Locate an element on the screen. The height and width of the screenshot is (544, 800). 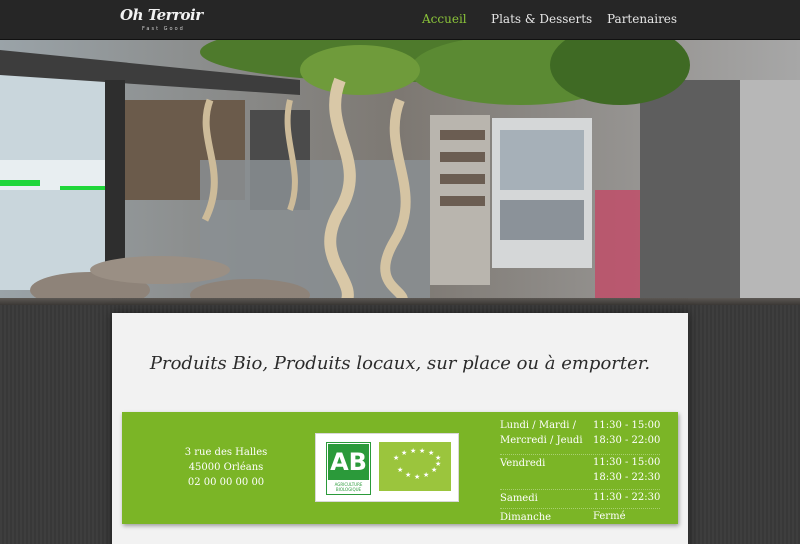
address-street: 3 rue des Halles is located at coordinates (226, 452).